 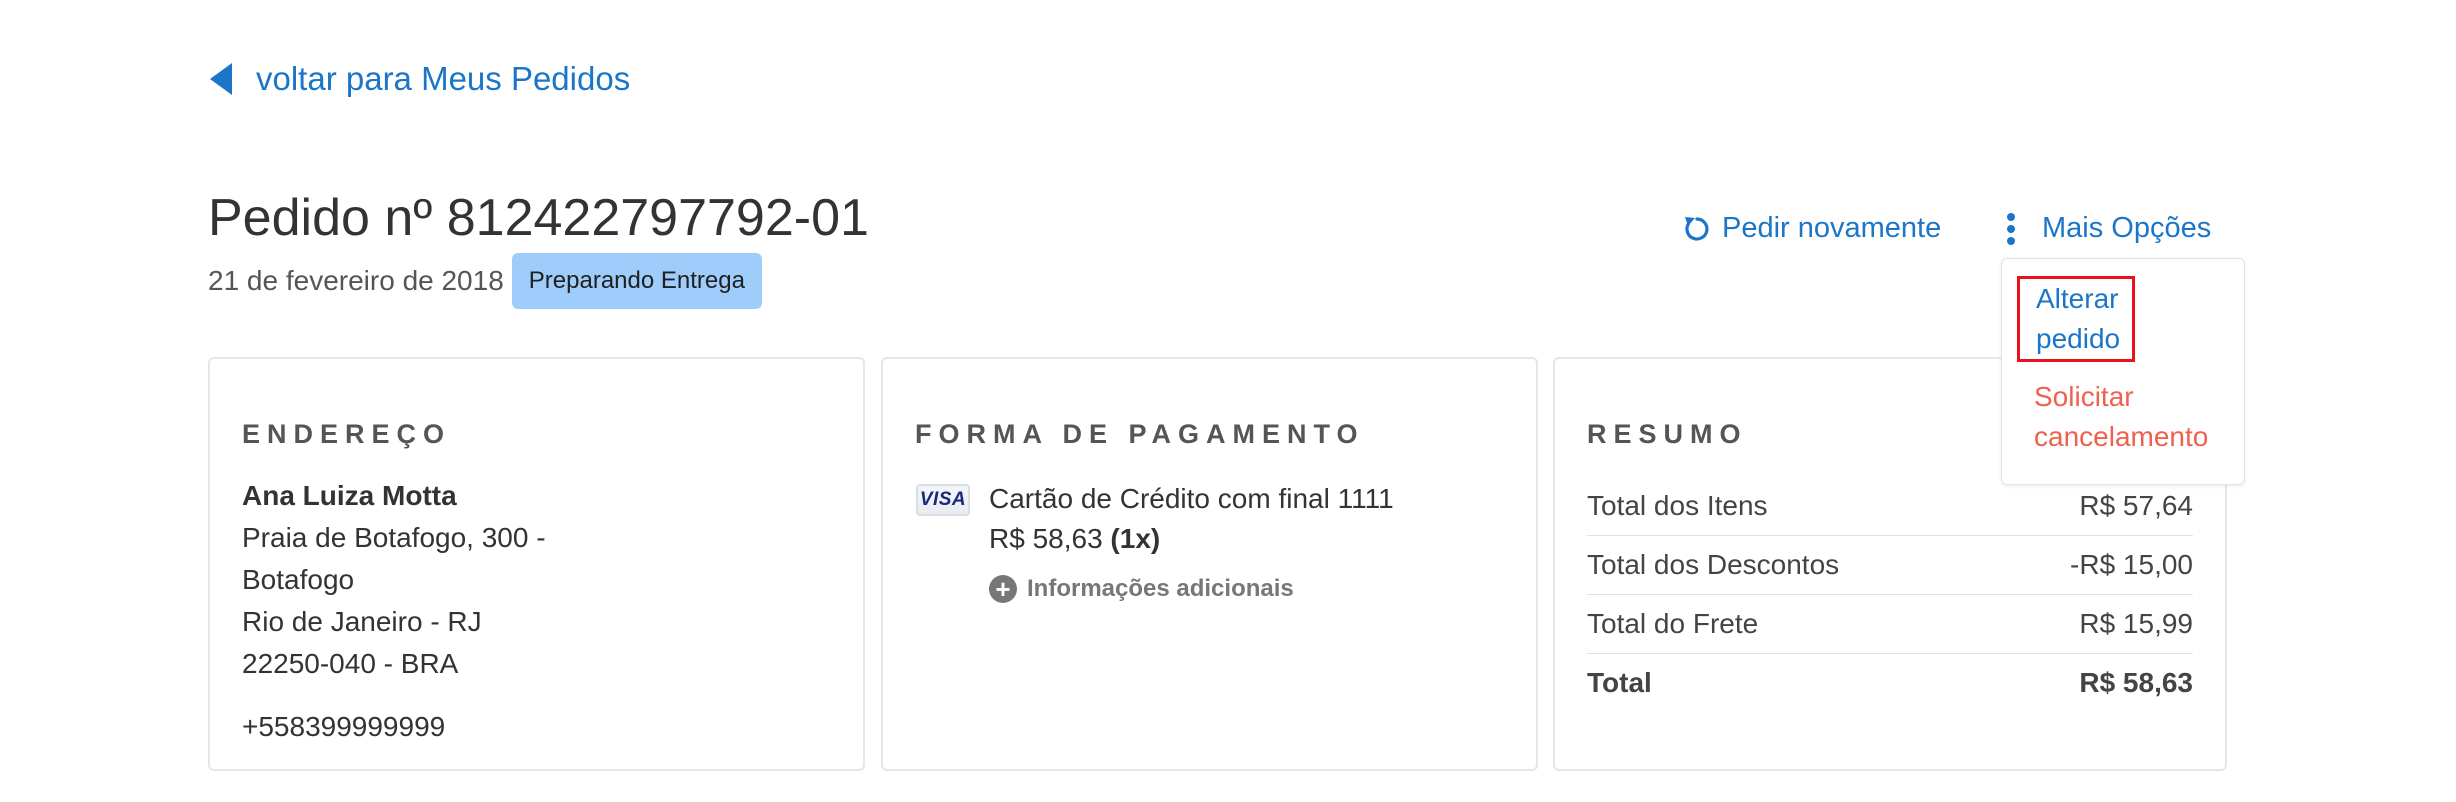 What do you see at coordinates (636, 281) in the screenshot?
I see `status-badge: Preparando Entrega` at bounding box center [636, 281].